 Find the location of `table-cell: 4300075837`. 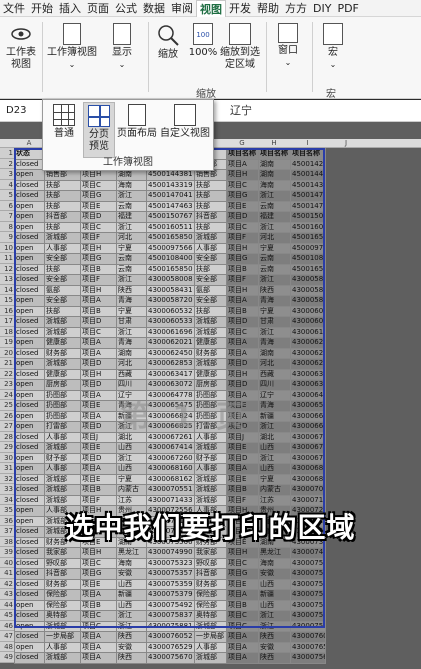

table-cell: 4300075837 is located at coordinates (308, 616).